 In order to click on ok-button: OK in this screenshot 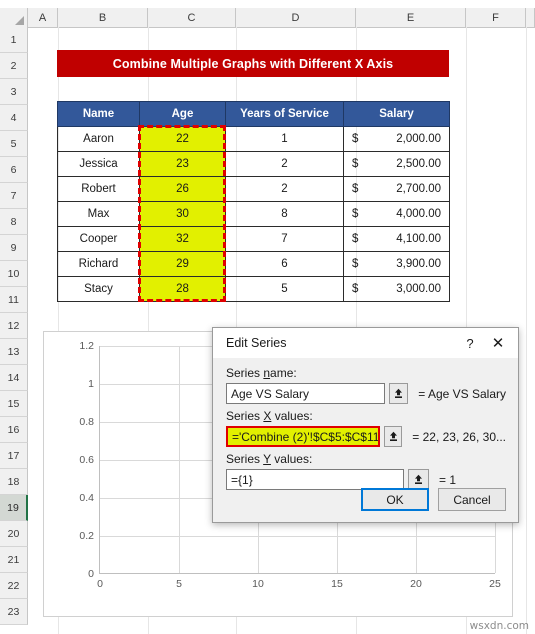, I will do `click(395, 499)`.